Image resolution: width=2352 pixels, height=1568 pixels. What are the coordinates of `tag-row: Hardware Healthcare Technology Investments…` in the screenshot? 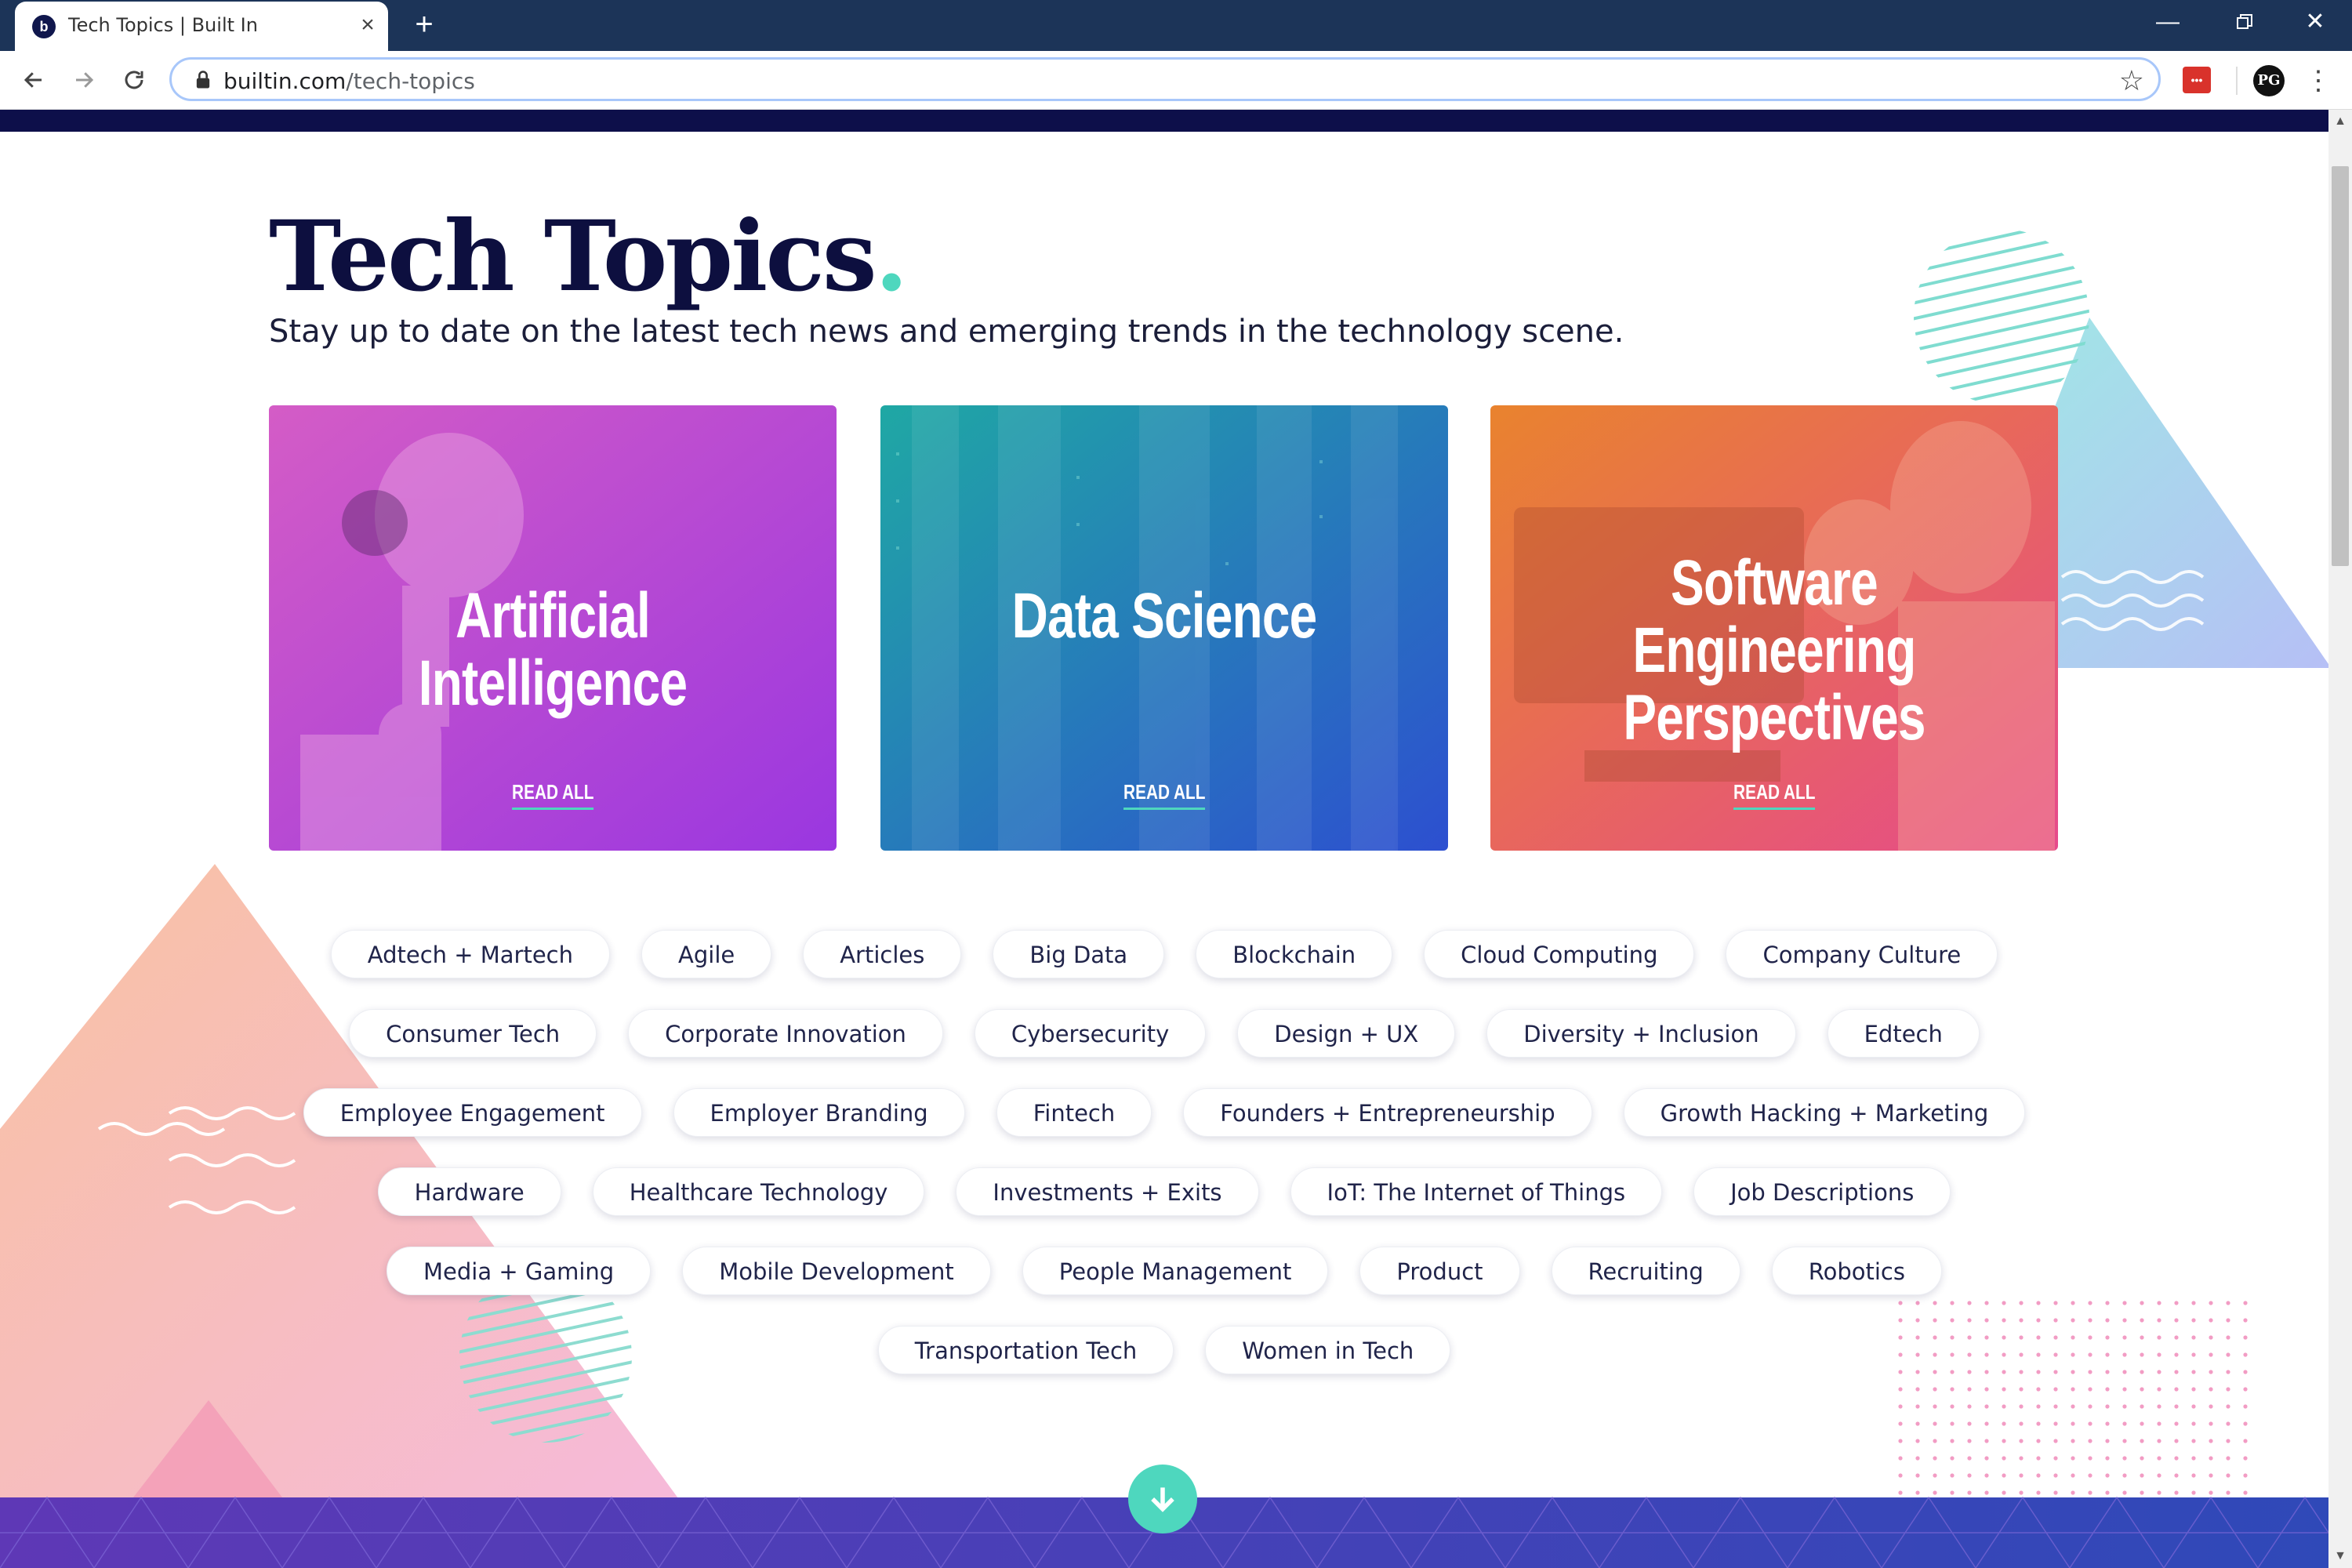 It's located at (1164, 1207).